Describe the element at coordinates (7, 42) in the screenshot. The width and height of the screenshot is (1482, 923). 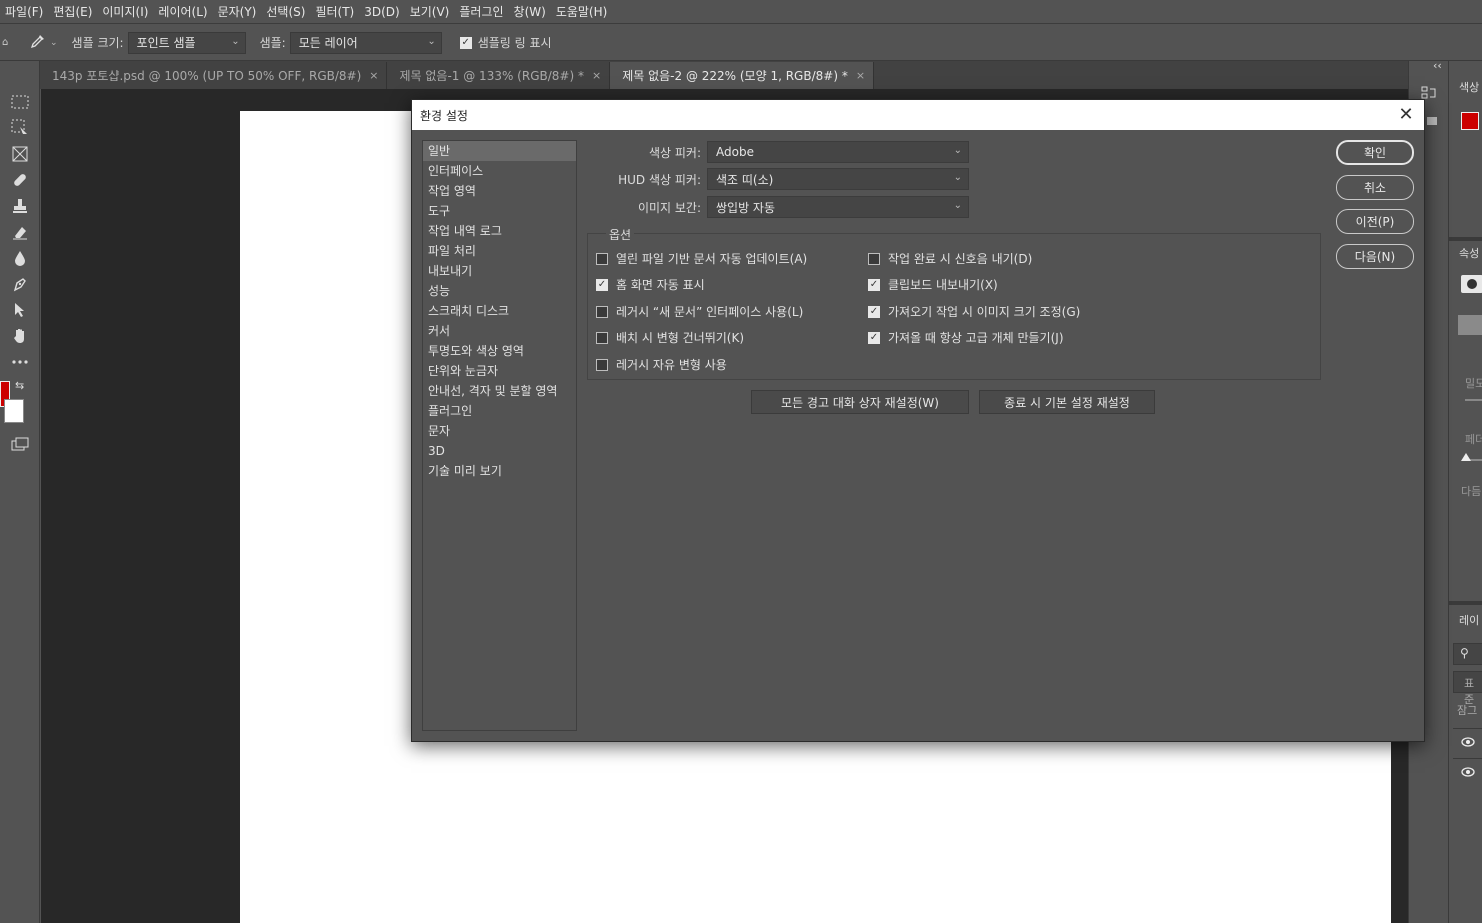
I see `home-icon: ⌂` at that location.